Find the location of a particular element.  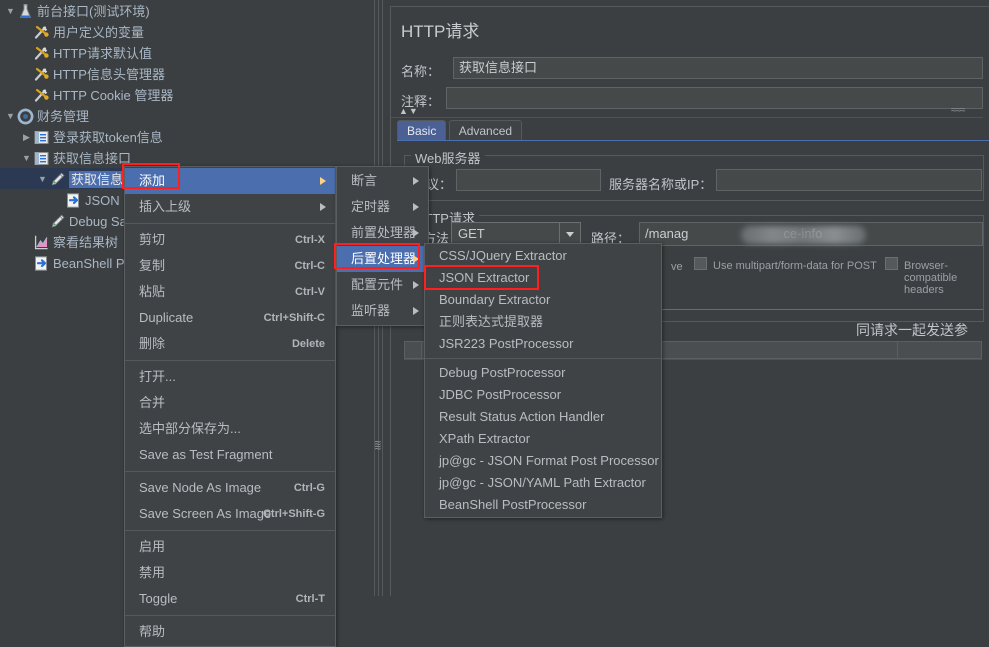

collapse-toggle: ▲▼ is located at coordinates (409, 111).